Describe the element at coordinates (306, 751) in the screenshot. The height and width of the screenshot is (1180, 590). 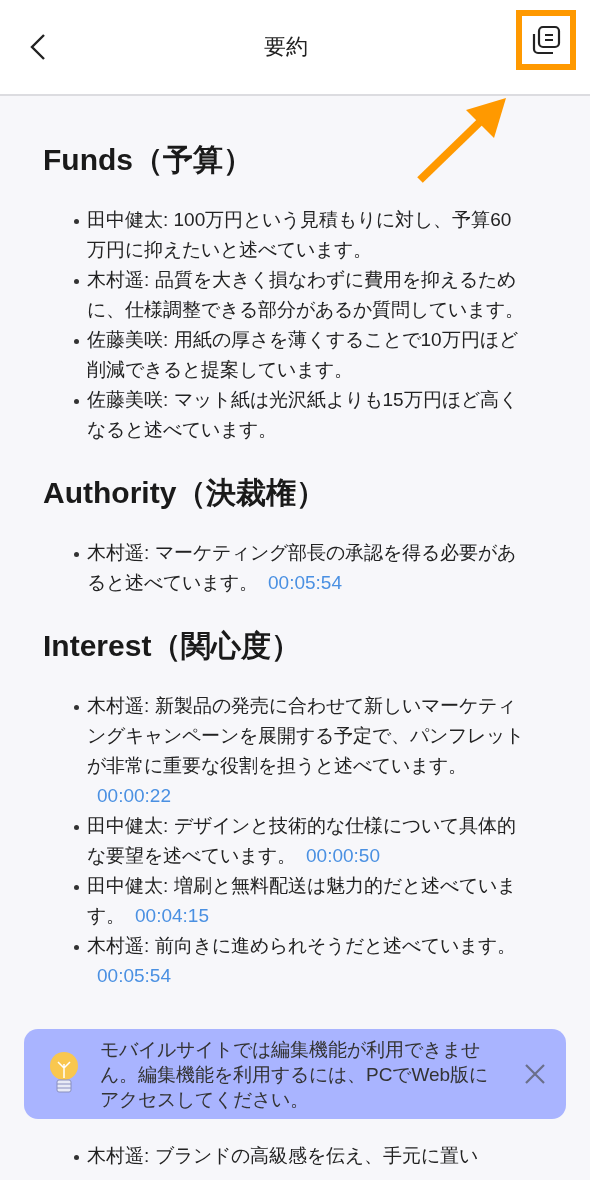
I see `summary-item: 木村遥: 新製品の発売に合わせて新しいマーケティングキャンペーンを展開する予定で、パンフレットが非常に重要な役割を担うと述べています。 00:00:22` at that location.